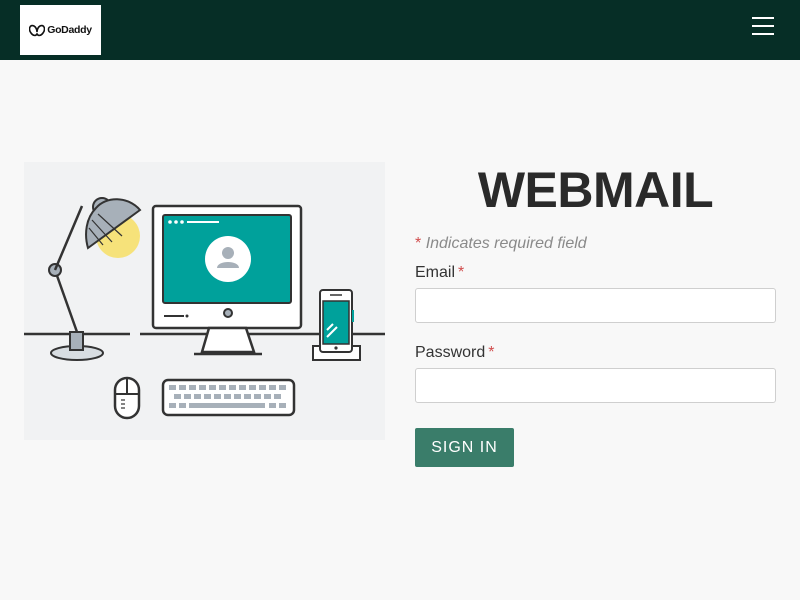 The image size is (800, 600). I want to click on hamburger-menu-icon, so click(764, 26).